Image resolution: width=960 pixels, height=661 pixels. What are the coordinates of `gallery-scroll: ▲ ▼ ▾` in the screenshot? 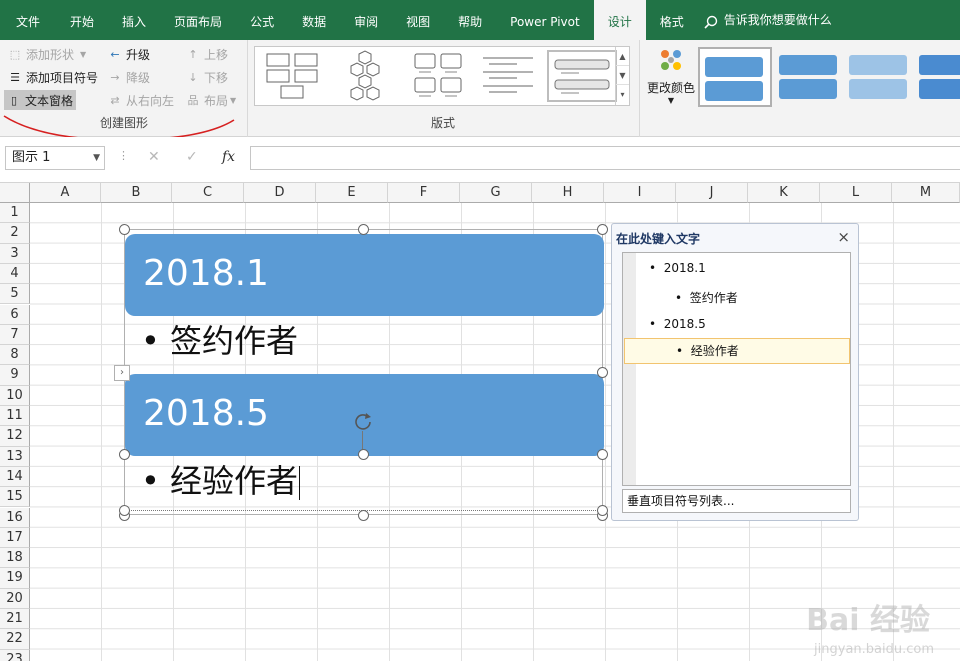 It's located at (622, 76).